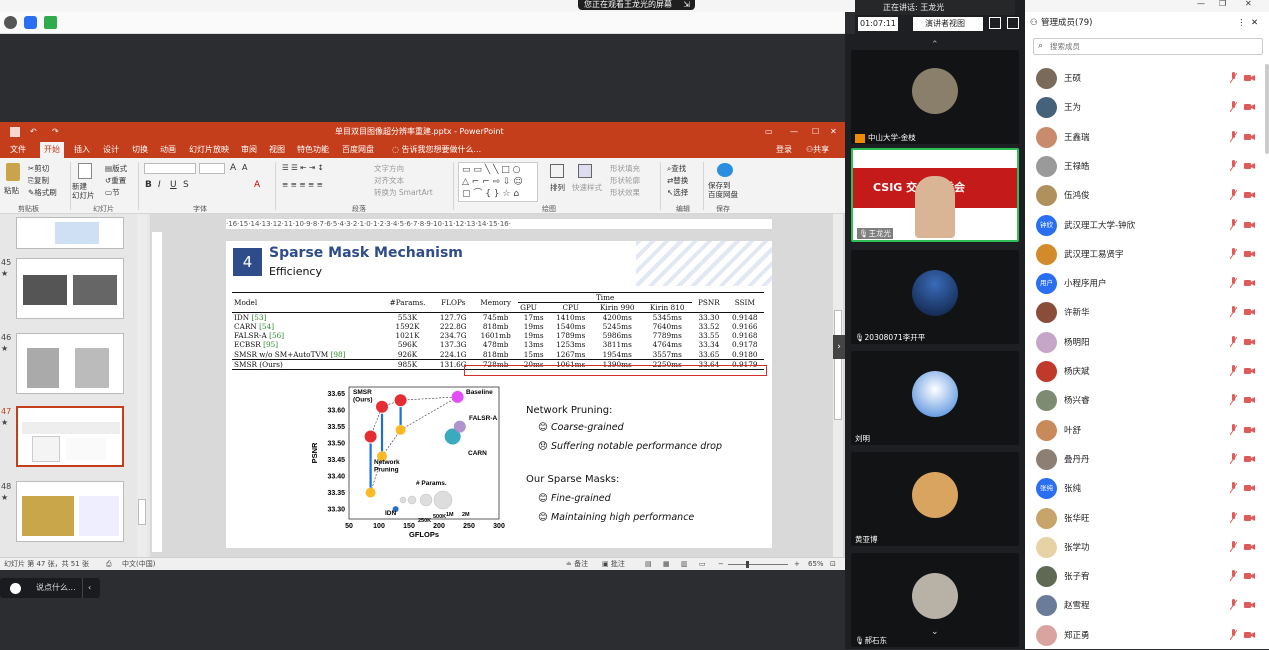 Image resolution: width=1269 pixels, height=650 pixels. I want to click on member-row: 许新华, so click(1147, 312).